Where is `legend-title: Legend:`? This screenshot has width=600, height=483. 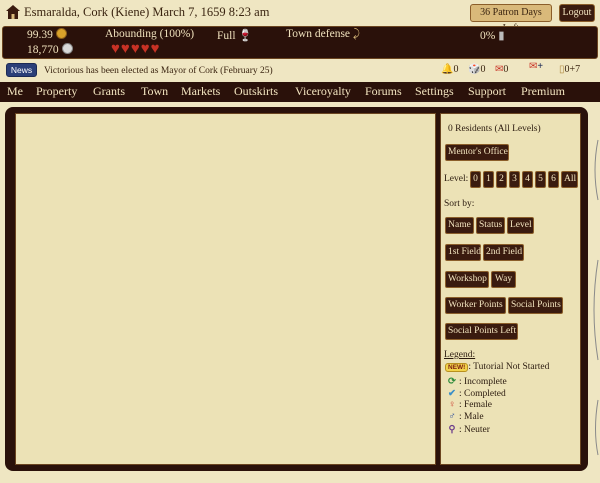 legend-title: Legend: is located at coordinates (460, 355).